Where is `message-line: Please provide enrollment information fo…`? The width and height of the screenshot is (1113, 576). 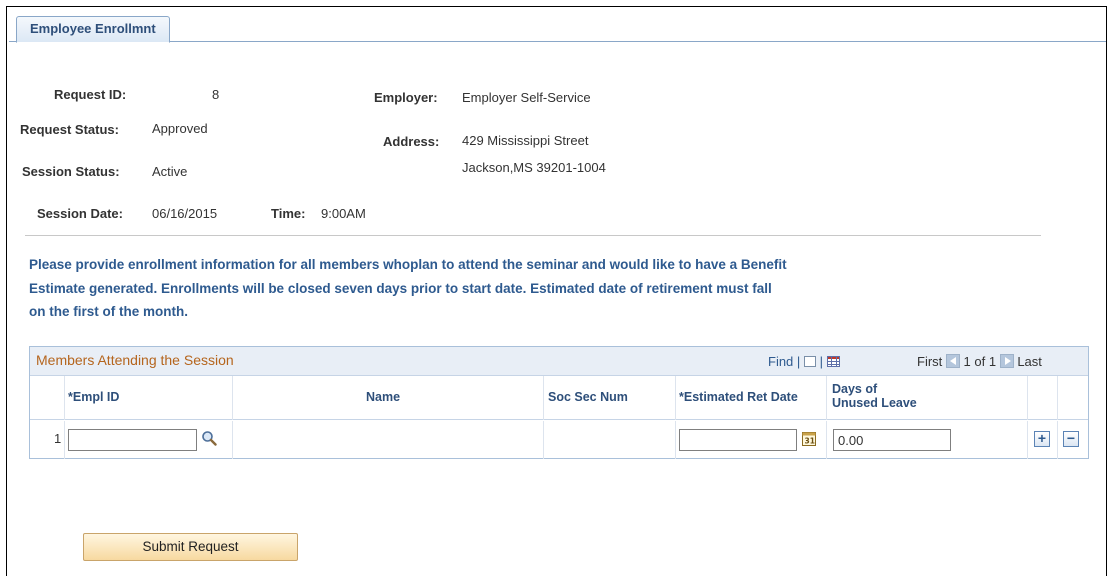
message-line: Please provide enrollment information fo… is located at coordinates (408, 264).